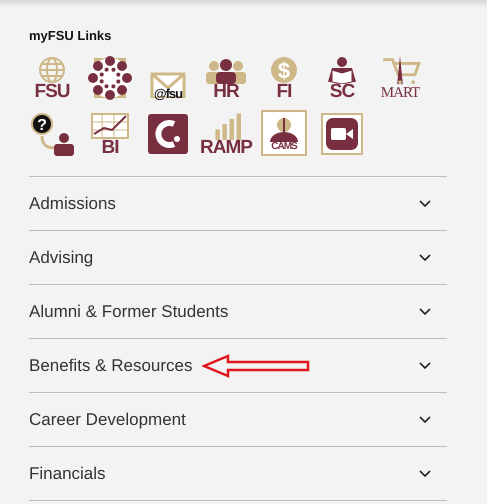 Image resolution: width=487 pixels, height=504 pixels. Describe the element at coordinates (342, 77) in the screenshot. I see `app-shortcut: SC` at that location.